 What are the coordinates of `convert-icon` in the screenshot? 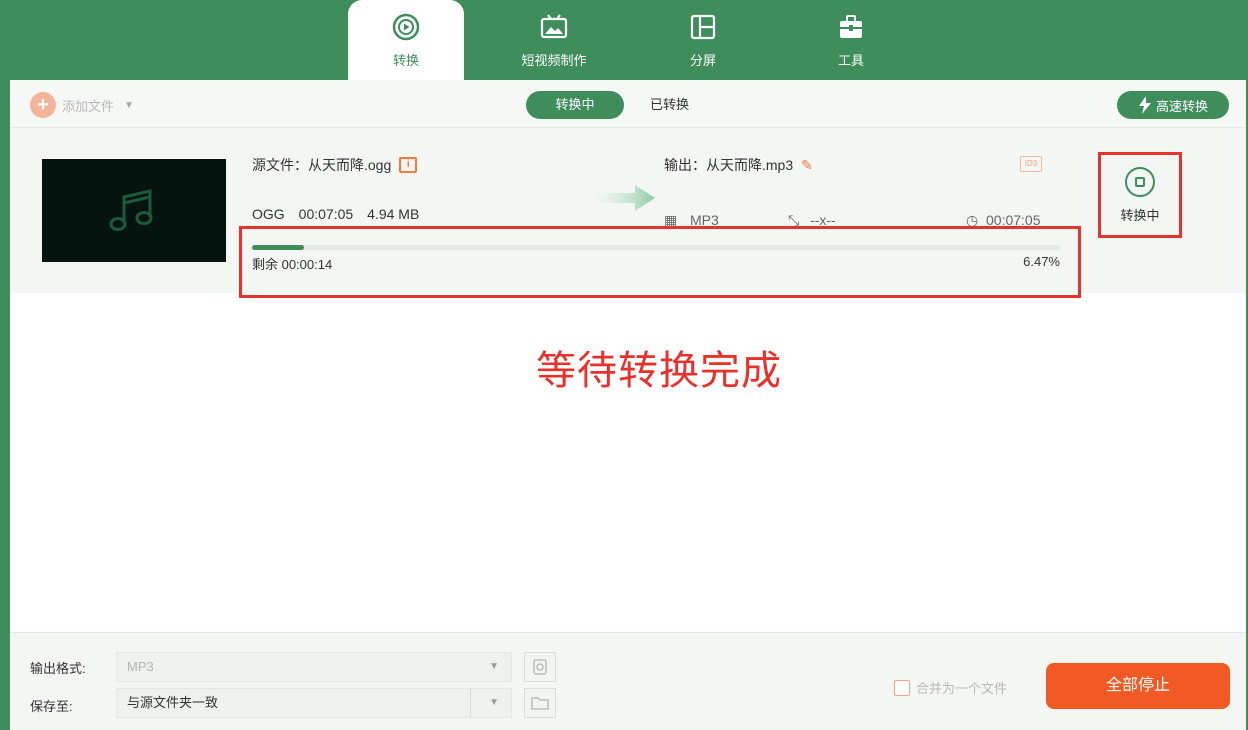 It's located at (406, 27).